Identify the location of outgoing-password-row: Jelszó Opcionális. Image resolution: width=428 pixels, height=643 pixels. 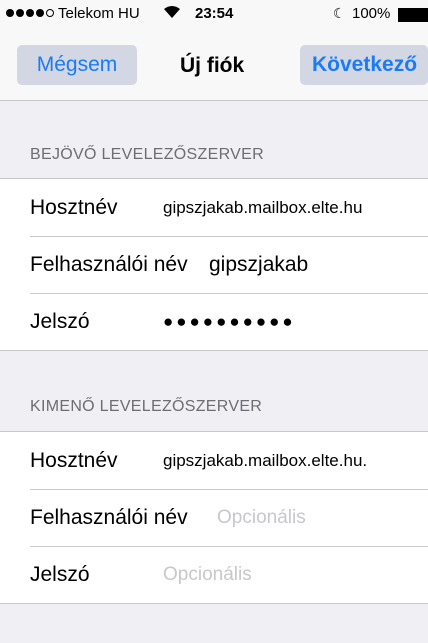
(214, 574).